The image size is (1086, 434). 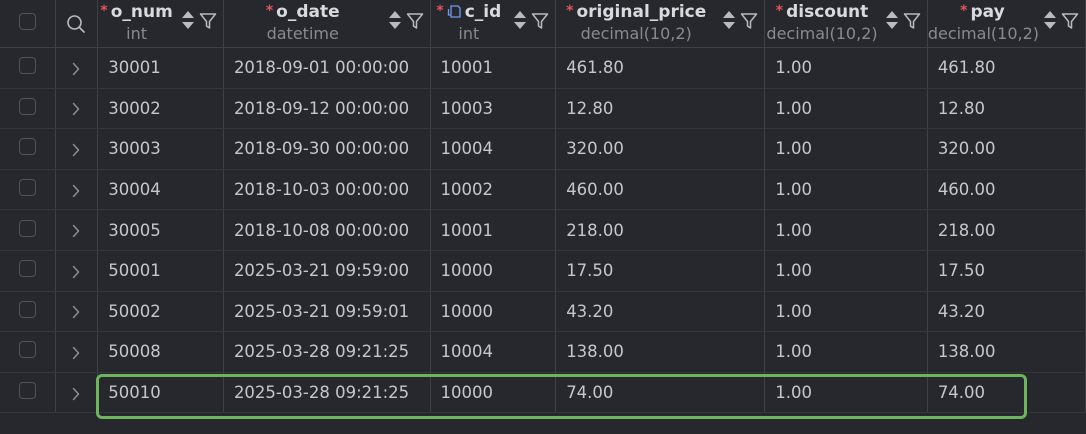 What do you see at coordinates (160, 68) in the screenshot?
I see `cell-o-num: 30001` at bounding box center [160, 68].